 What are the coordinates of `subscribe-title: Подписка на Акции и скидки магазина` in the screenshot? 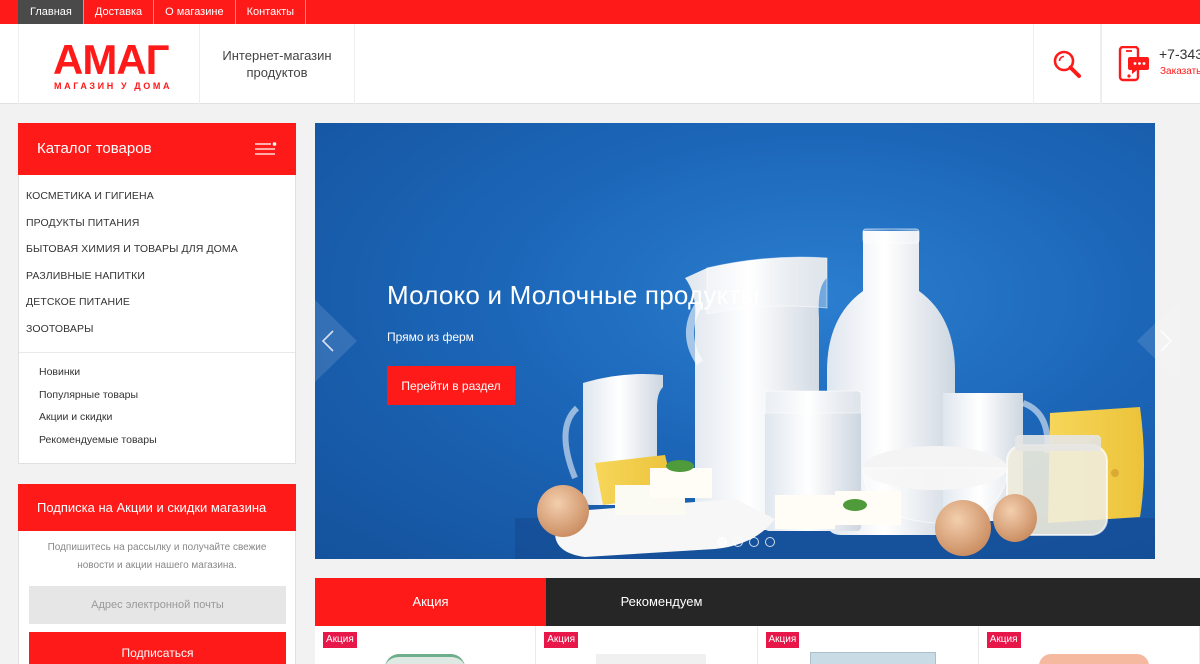 It's located at (157, 507).